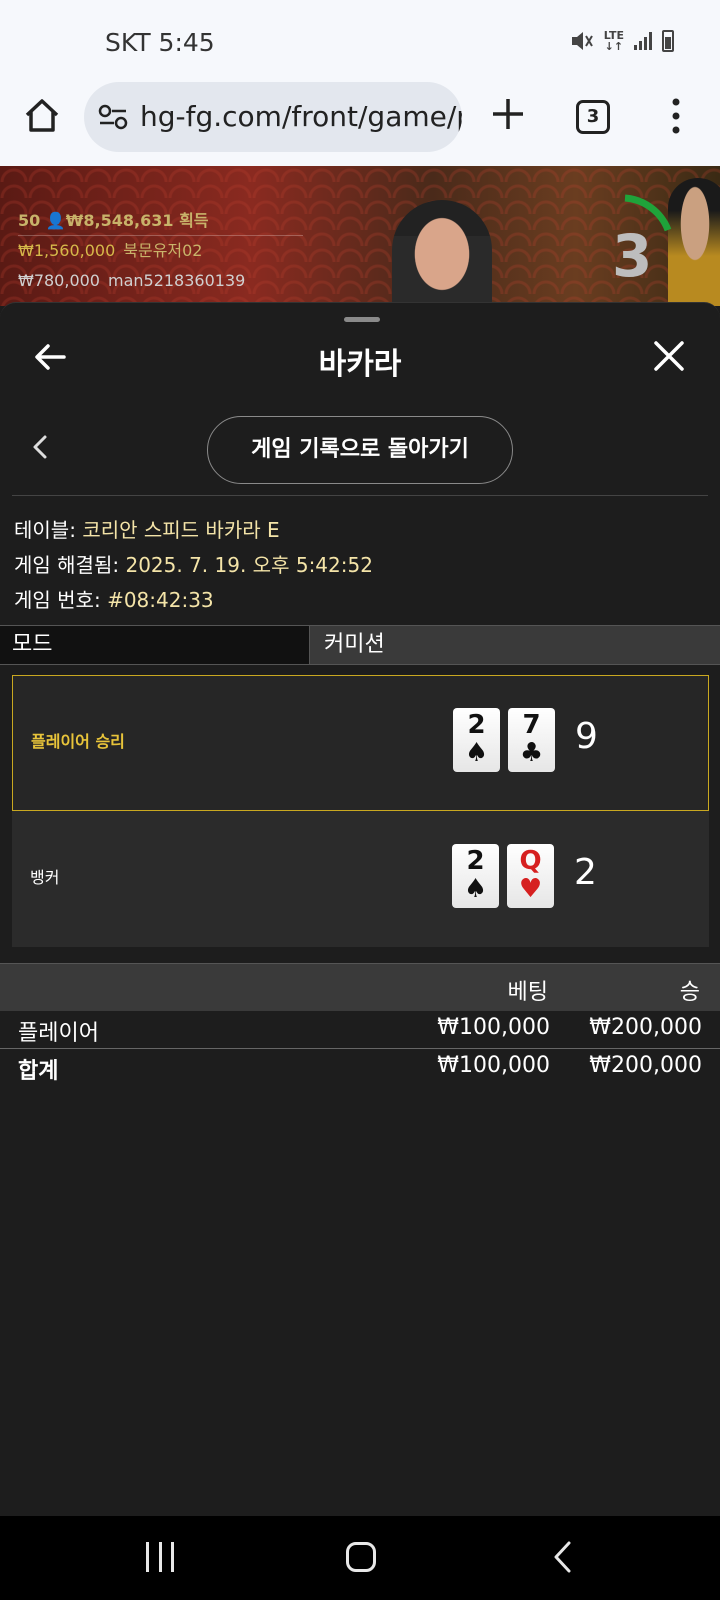 This screenshot has height=1600, width=720. I want to click on user-icon: 👤, so click(55, 220).